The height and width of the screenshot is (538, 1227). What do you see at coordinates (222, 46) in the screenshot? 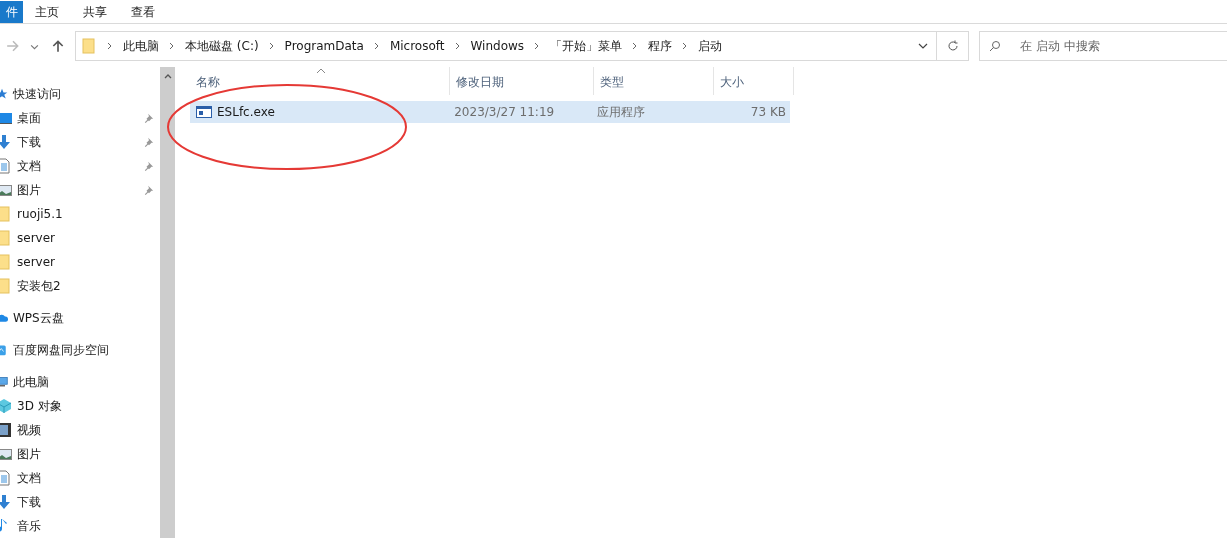
I see `breadcrumb: 本地磁盘 (C:)` at bounding box center [222, 46].